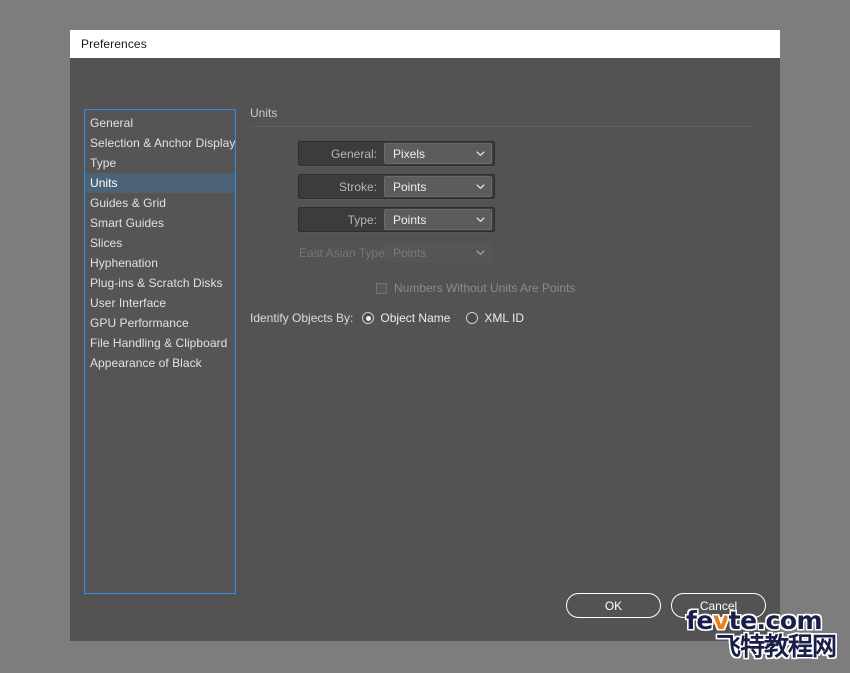  I want to click on sidebar-item-file-handling-clipboard: File Handling & Clipboard, so click(160, 343).